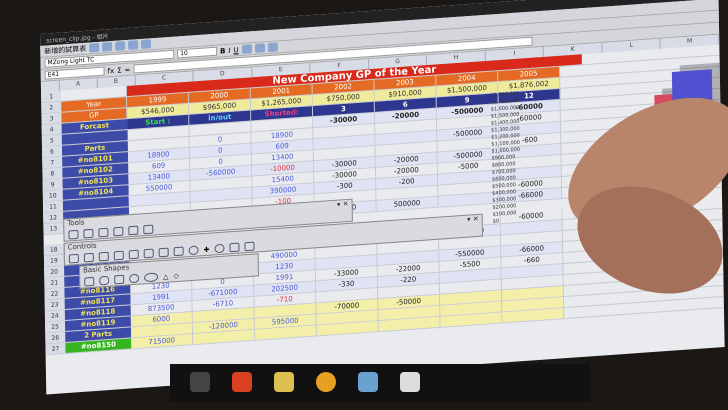 Image resolution: width=728 pixels, height=410 pixels. What do you see at coordinates (88, 257) in the screenshot?
I see `design-mode-icon` at bounding box center [88, 257].